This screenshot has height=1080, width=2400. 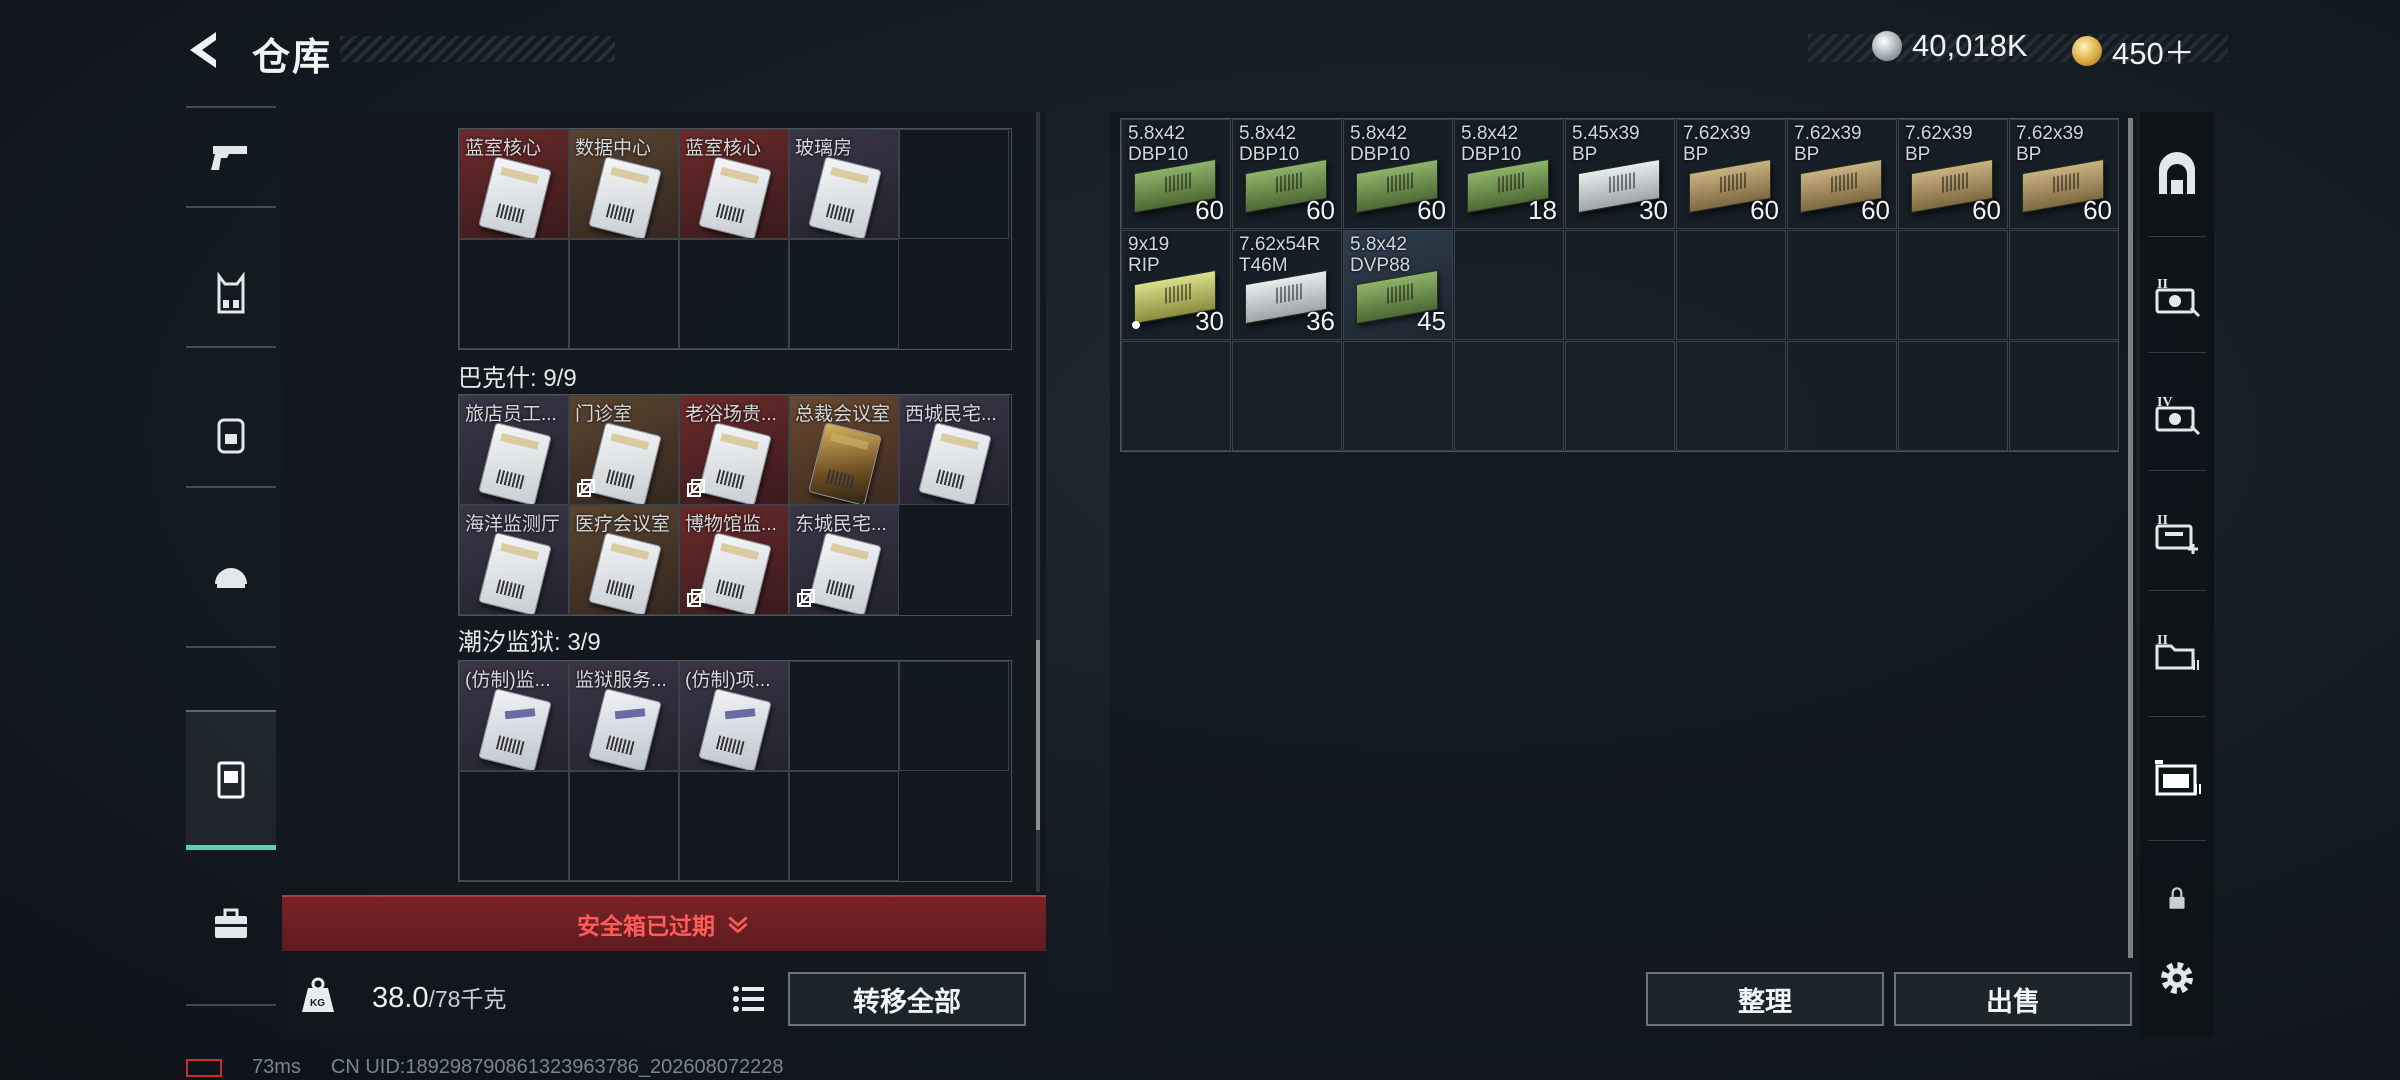 I want to click on medkit-icon: II, so click(x=2176, y=533).